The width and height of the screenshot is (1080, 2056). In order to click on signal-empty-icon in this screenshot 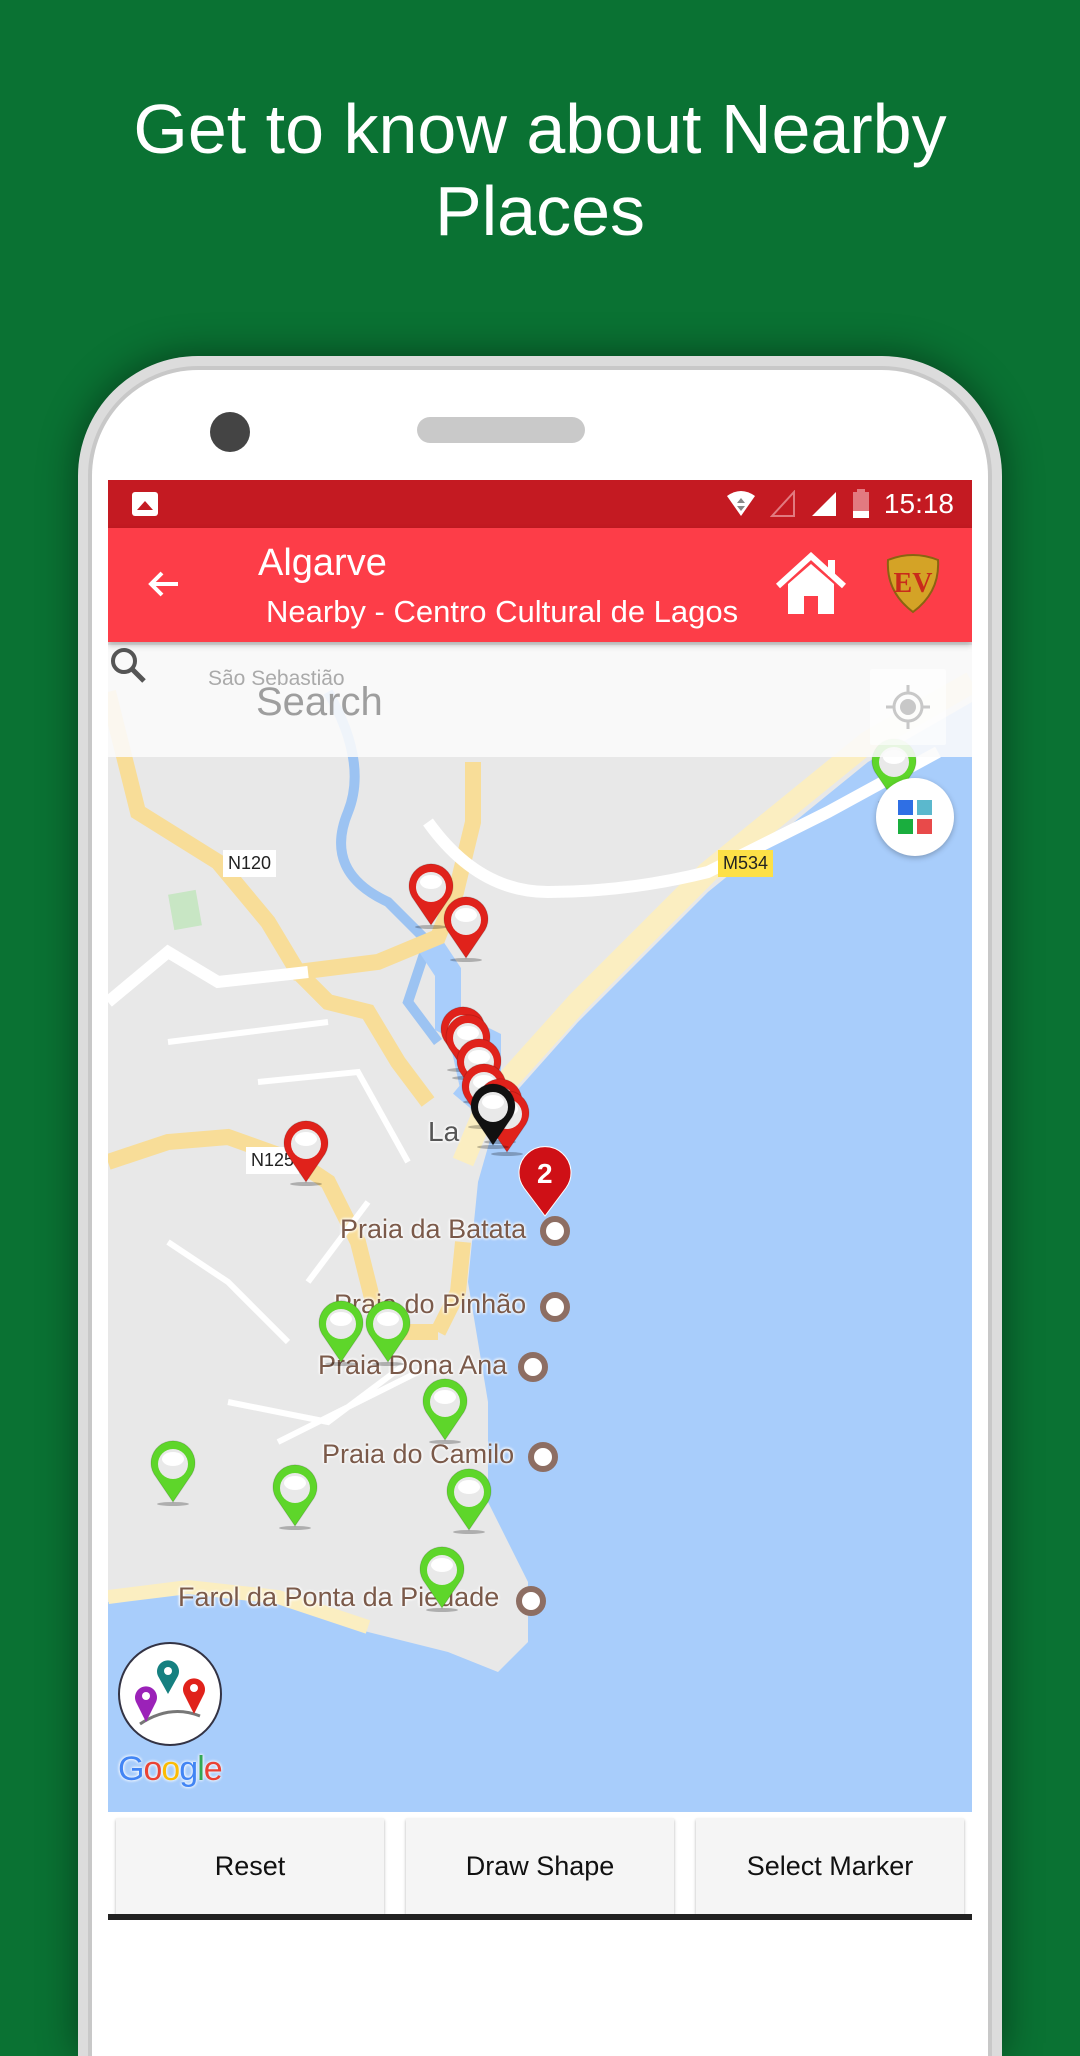, I will do `click(782, 503)`.